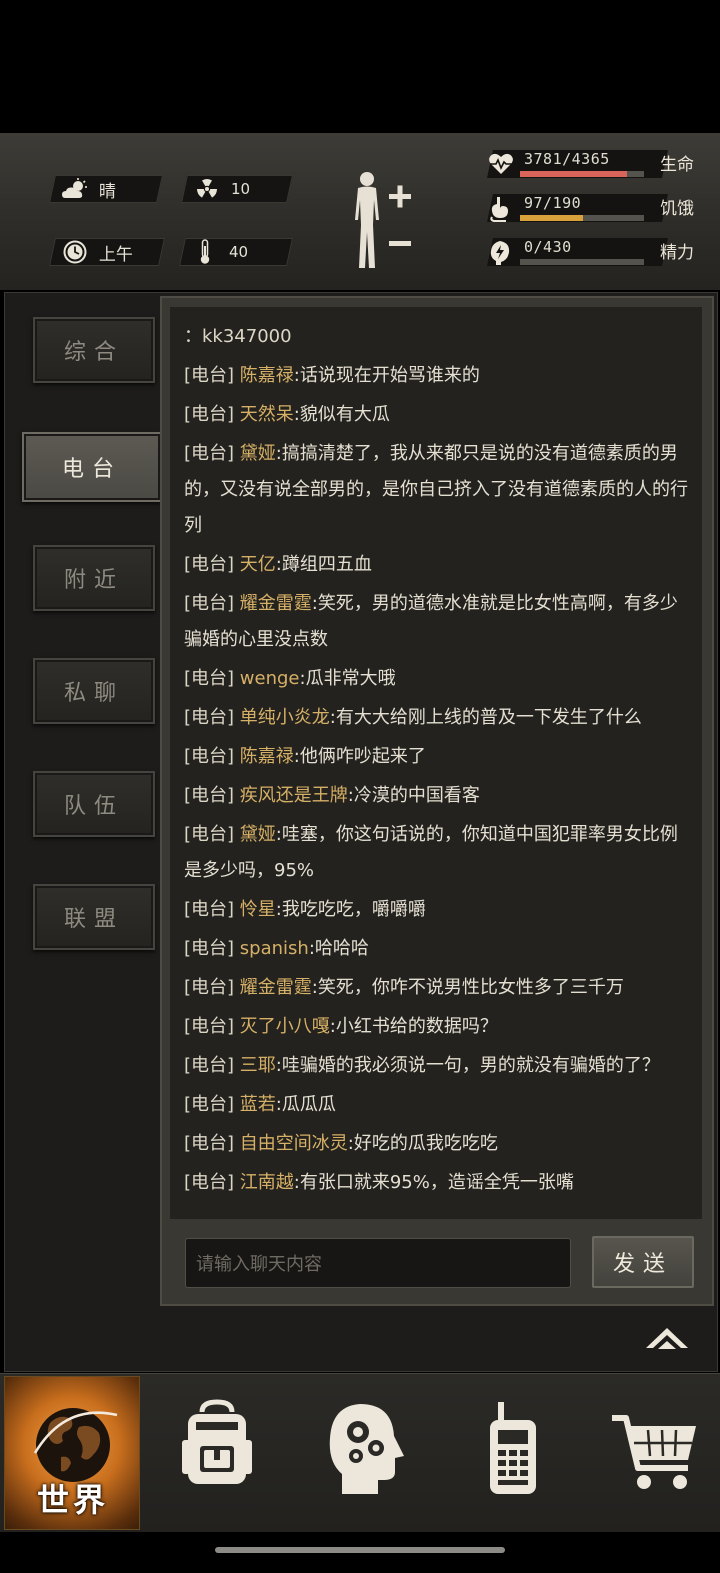 The width and height of the screenshot is (720, 1573). I want to click on hunger-bar, so click(582, 218).